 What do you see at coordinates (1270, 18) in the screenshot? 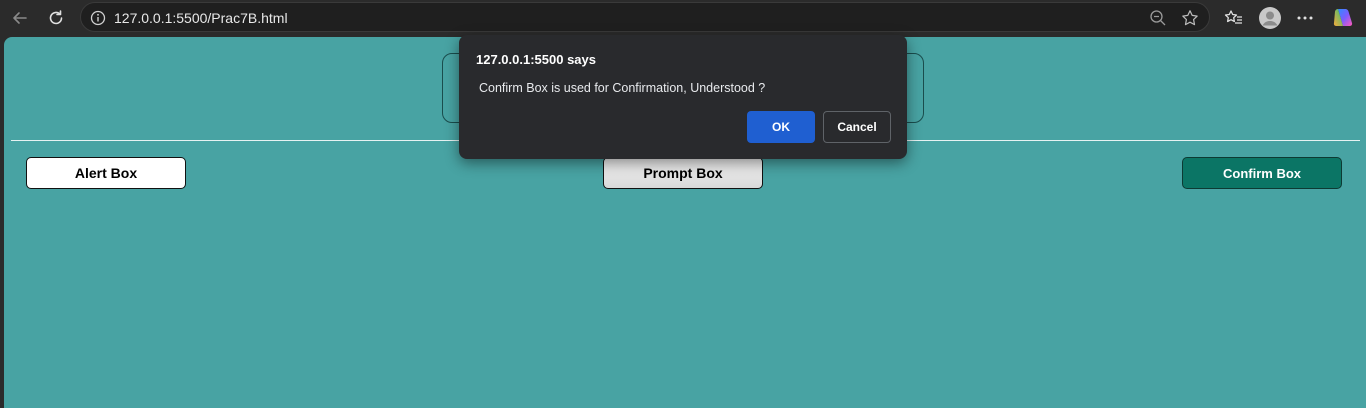
I see `profile-icon` at bounding box center [1270, 18].